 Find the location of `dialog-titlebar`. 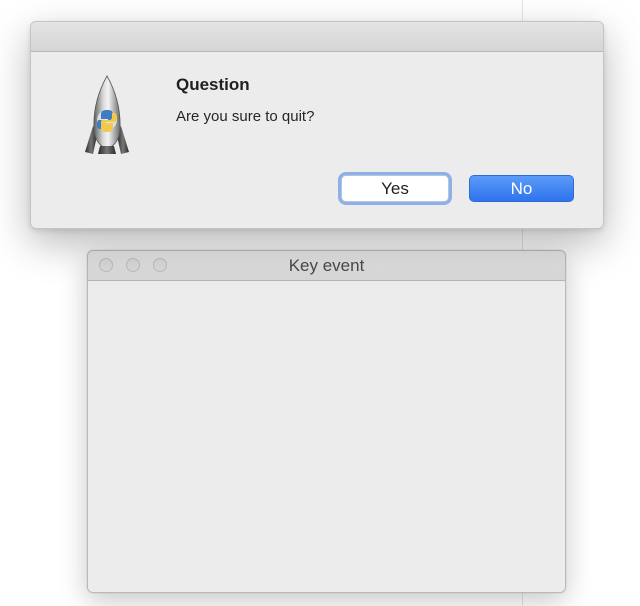

dialog-titlebar is located at coordinates (317, 37).